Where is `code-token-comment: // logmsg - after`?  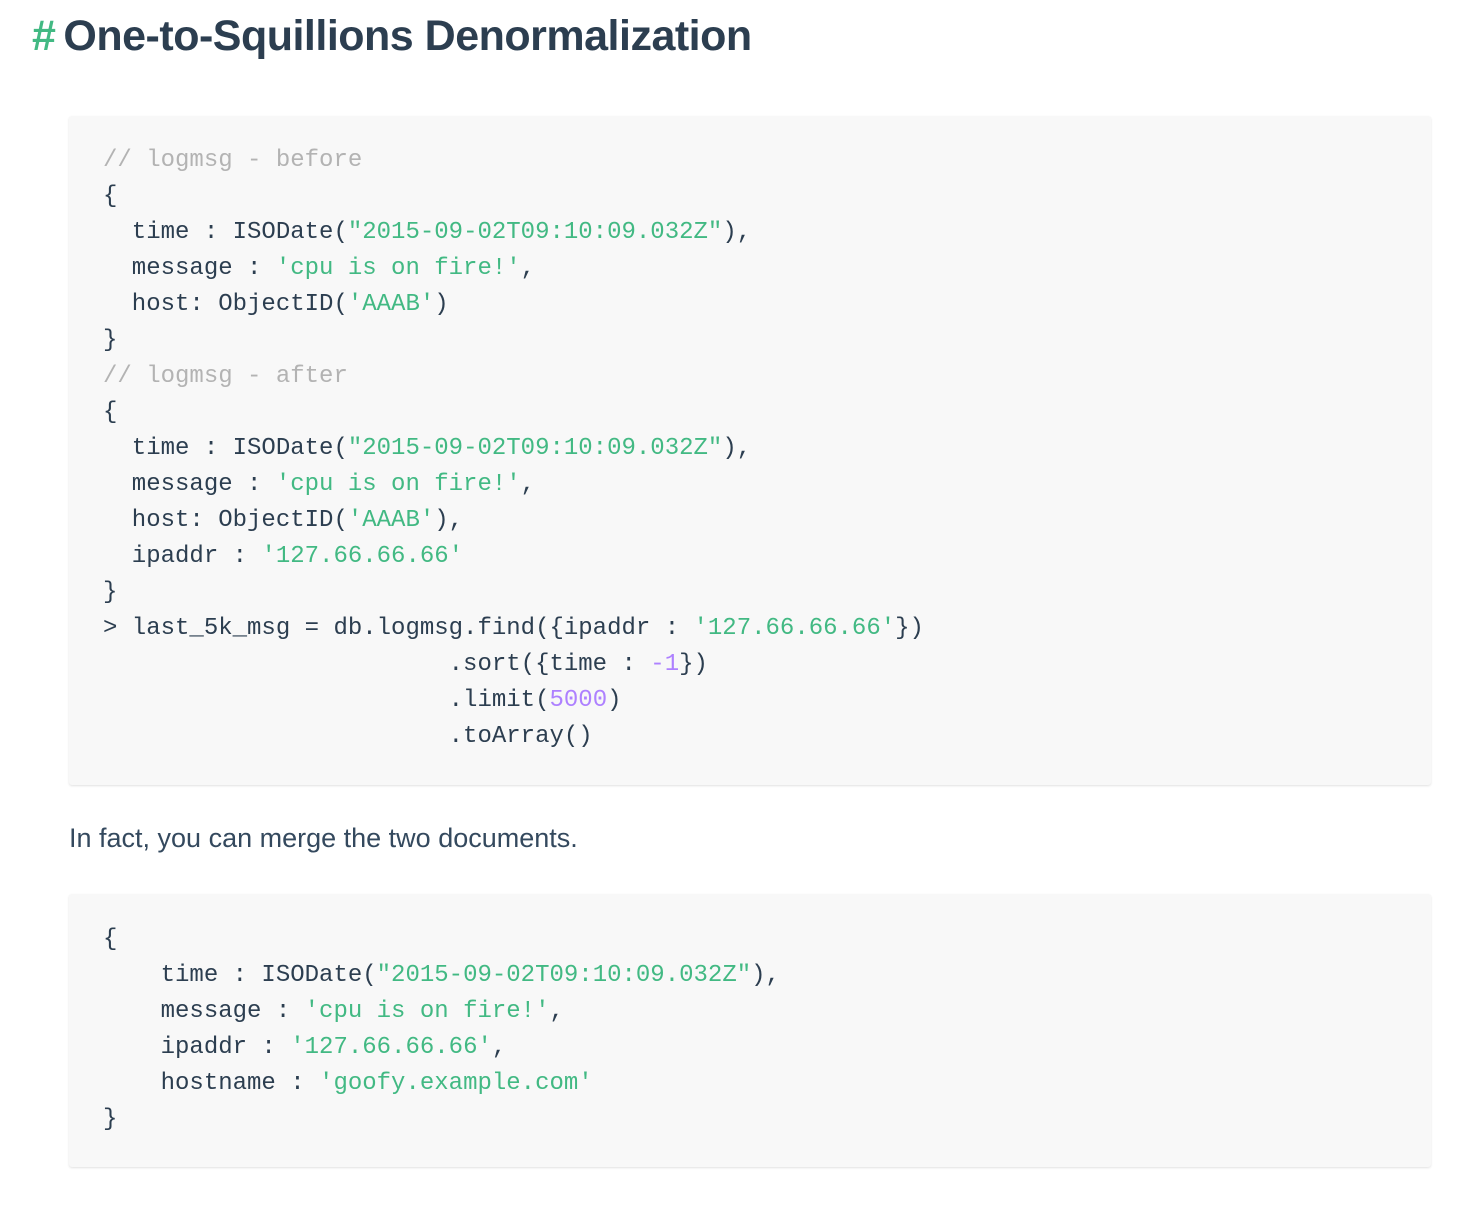
code-token-comment: // logmsg - after is located at coordinates (225, 376).